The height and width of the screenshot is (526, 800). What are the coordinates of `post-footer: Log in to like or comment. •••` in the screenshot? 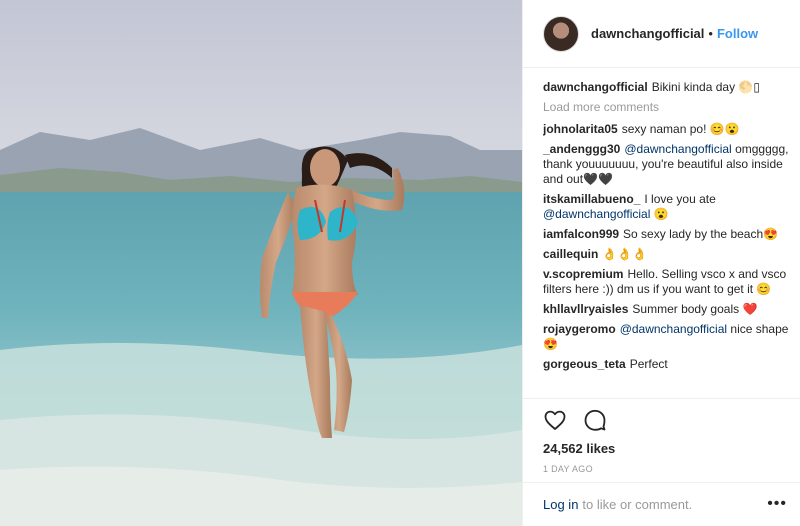 It's located at (661, 504).